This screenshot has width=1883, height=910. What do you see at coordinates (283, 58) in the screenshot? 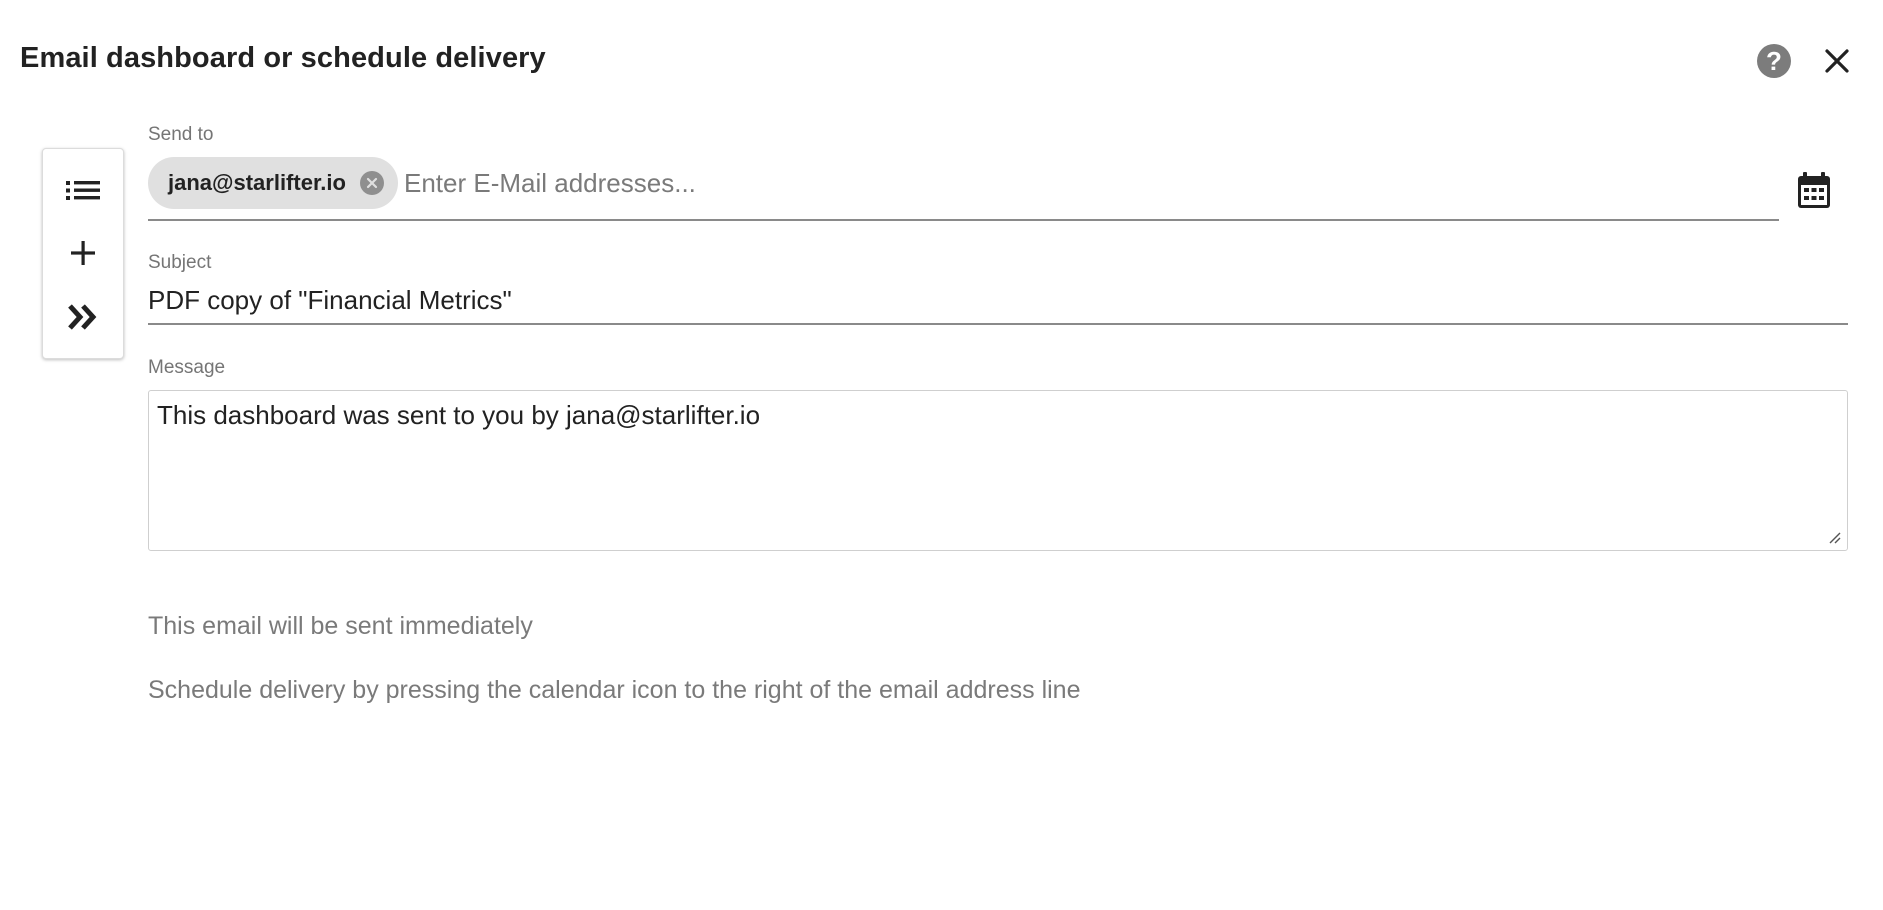
I see `dialog-title: Email dashboard or schedule delivery` at bounding box center [283, 58].